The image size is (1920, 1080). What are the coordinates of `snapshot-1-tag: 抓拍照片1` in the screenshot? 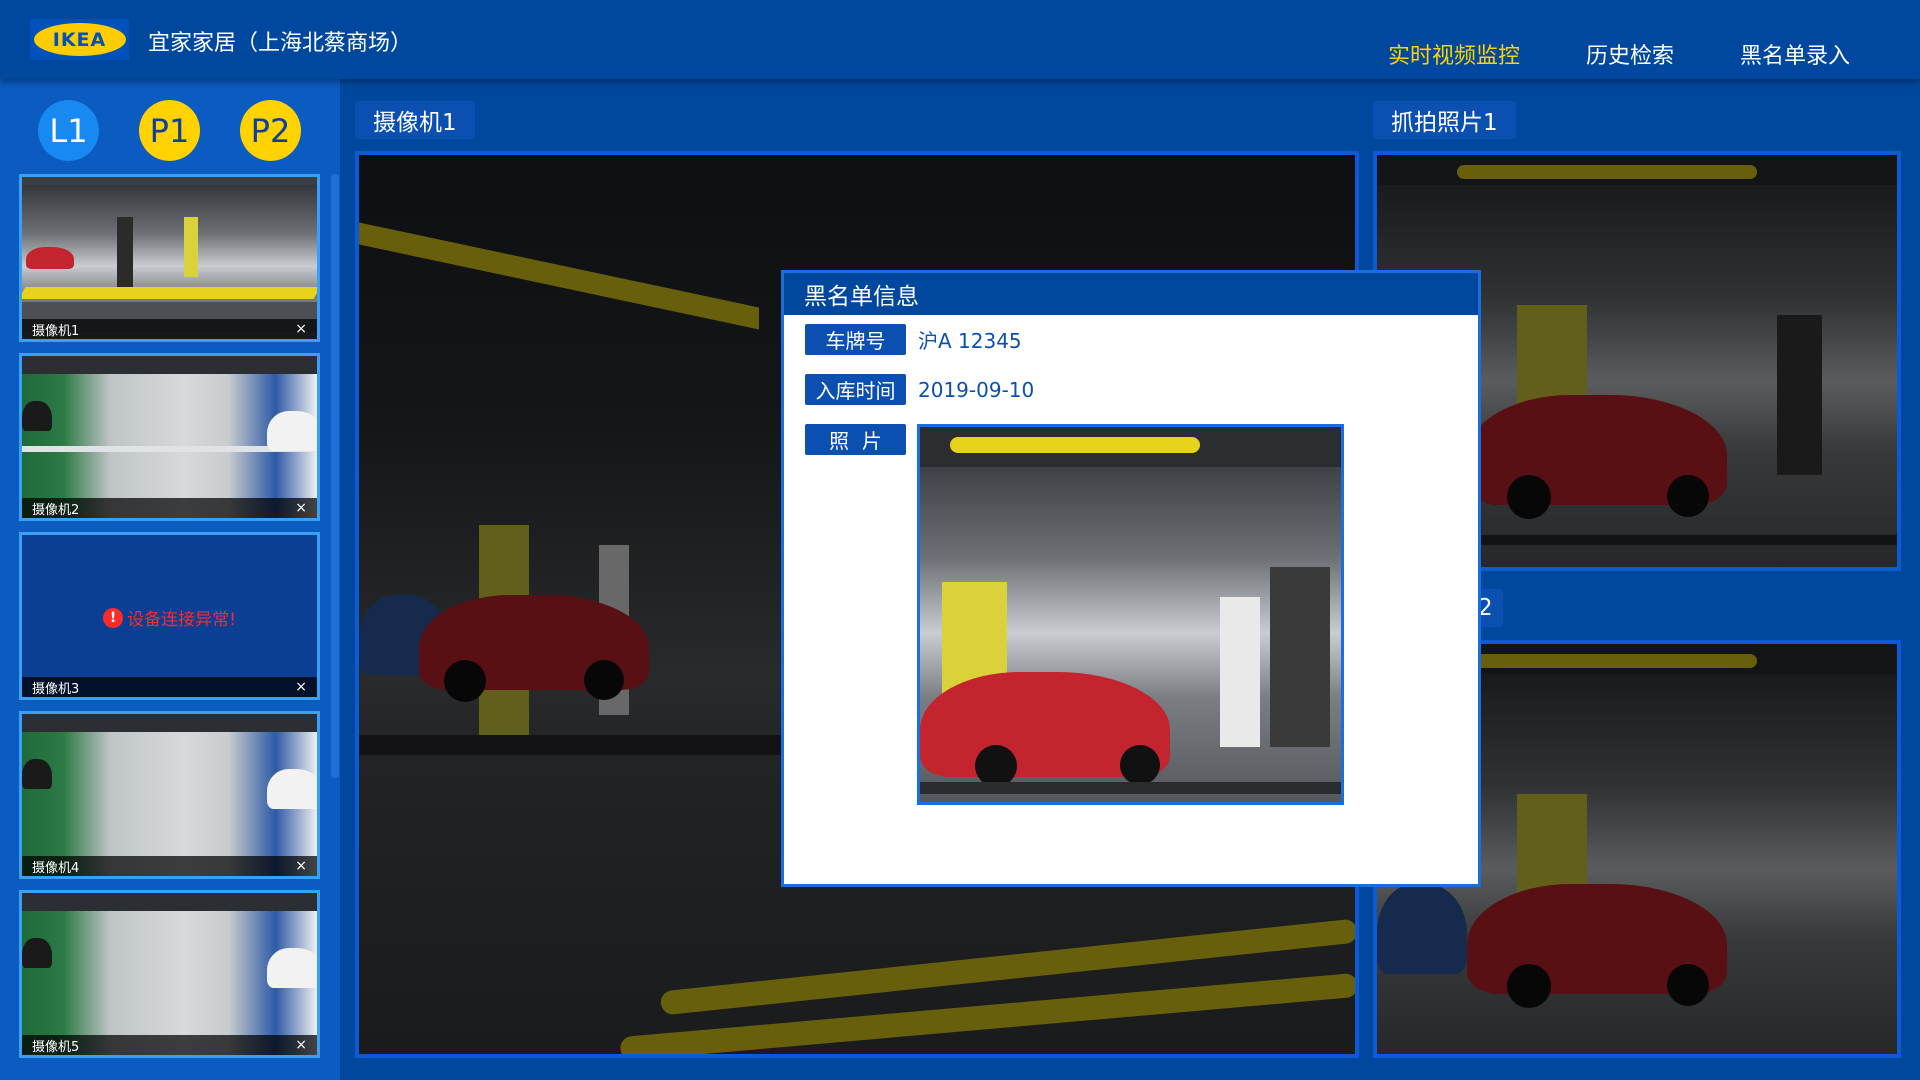 It's located at (1444, 120).